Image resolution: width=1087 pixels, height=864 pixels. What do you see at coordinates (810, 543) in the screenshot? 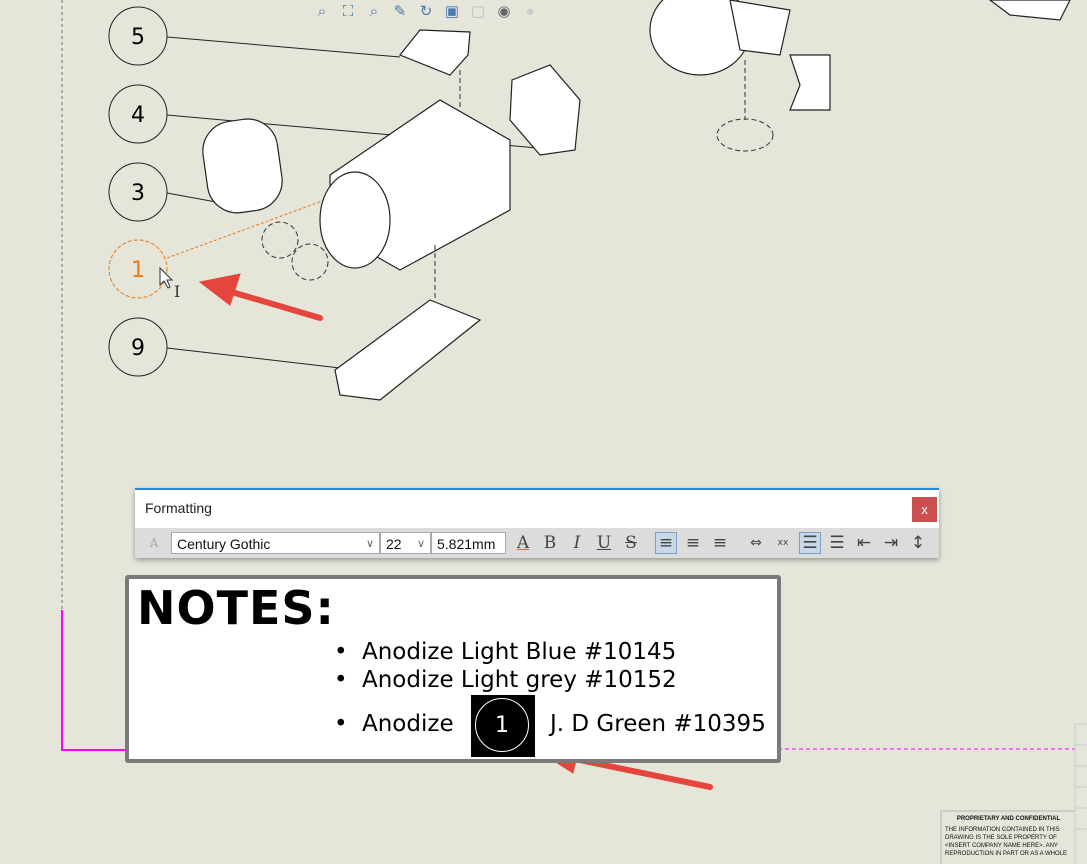
I see `bullets-button: ☰` at bounding box center [810, 543].